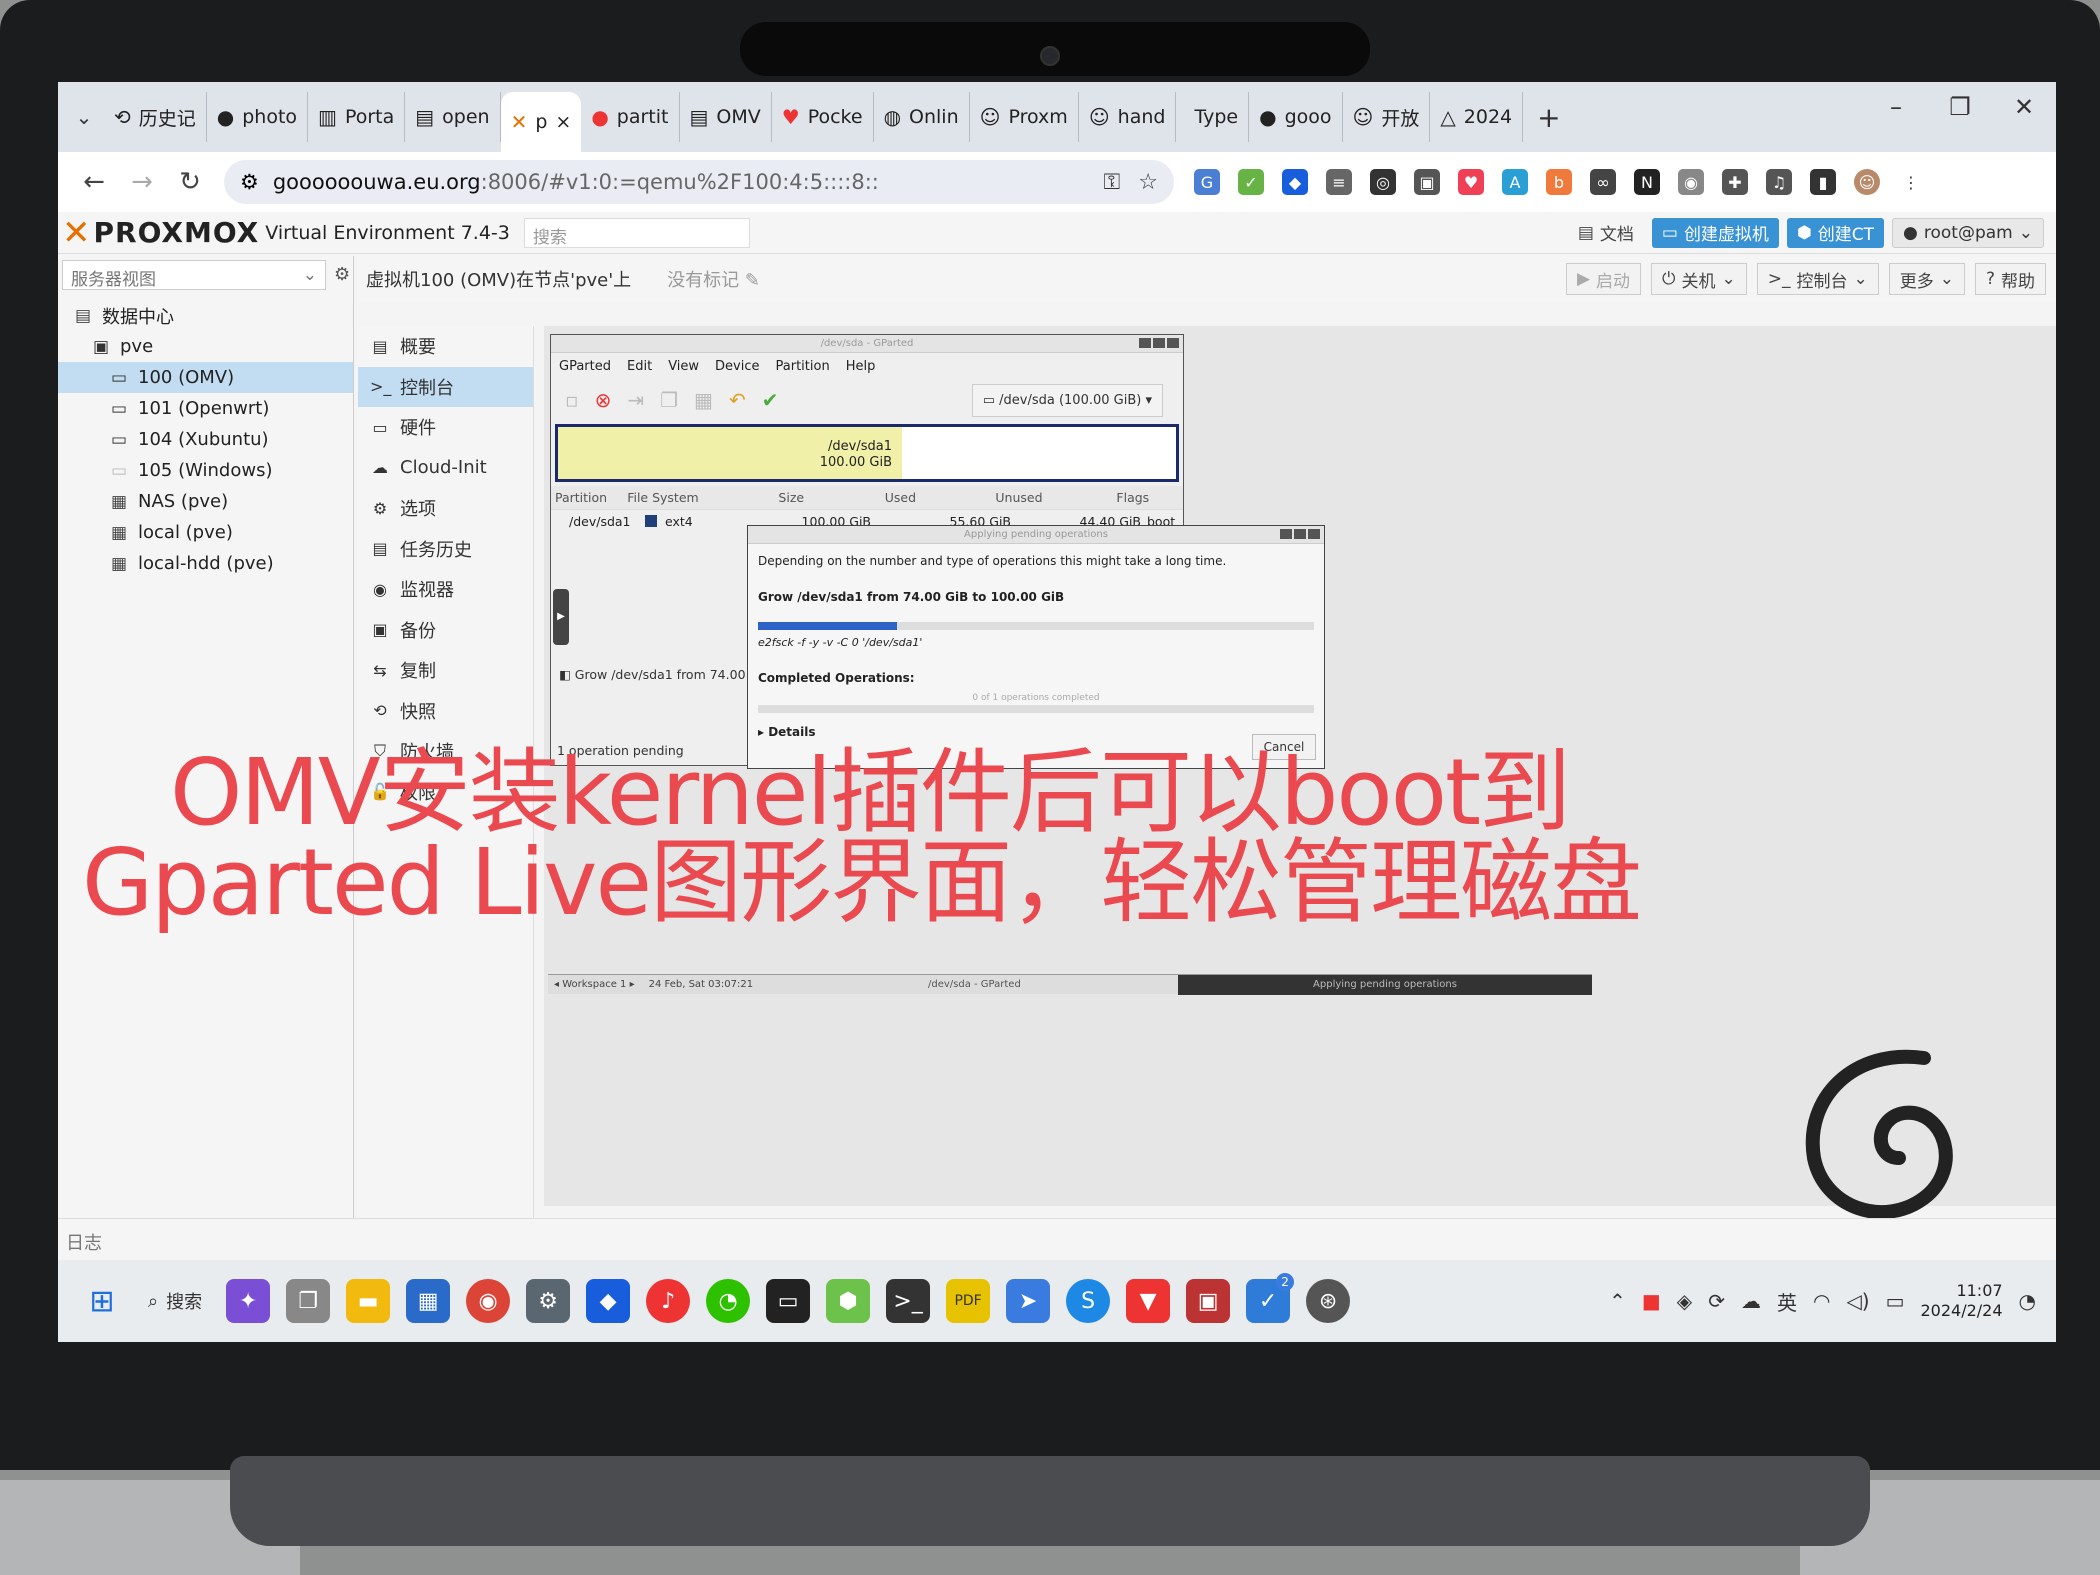 Image resolution: width=2100 pixels, height=1575 pixels. What do you see at coordinates (1383, 182) in the screenshot?
I see `tampermonkey-extension-icon: ◎` at bounding box center [1383, 182].